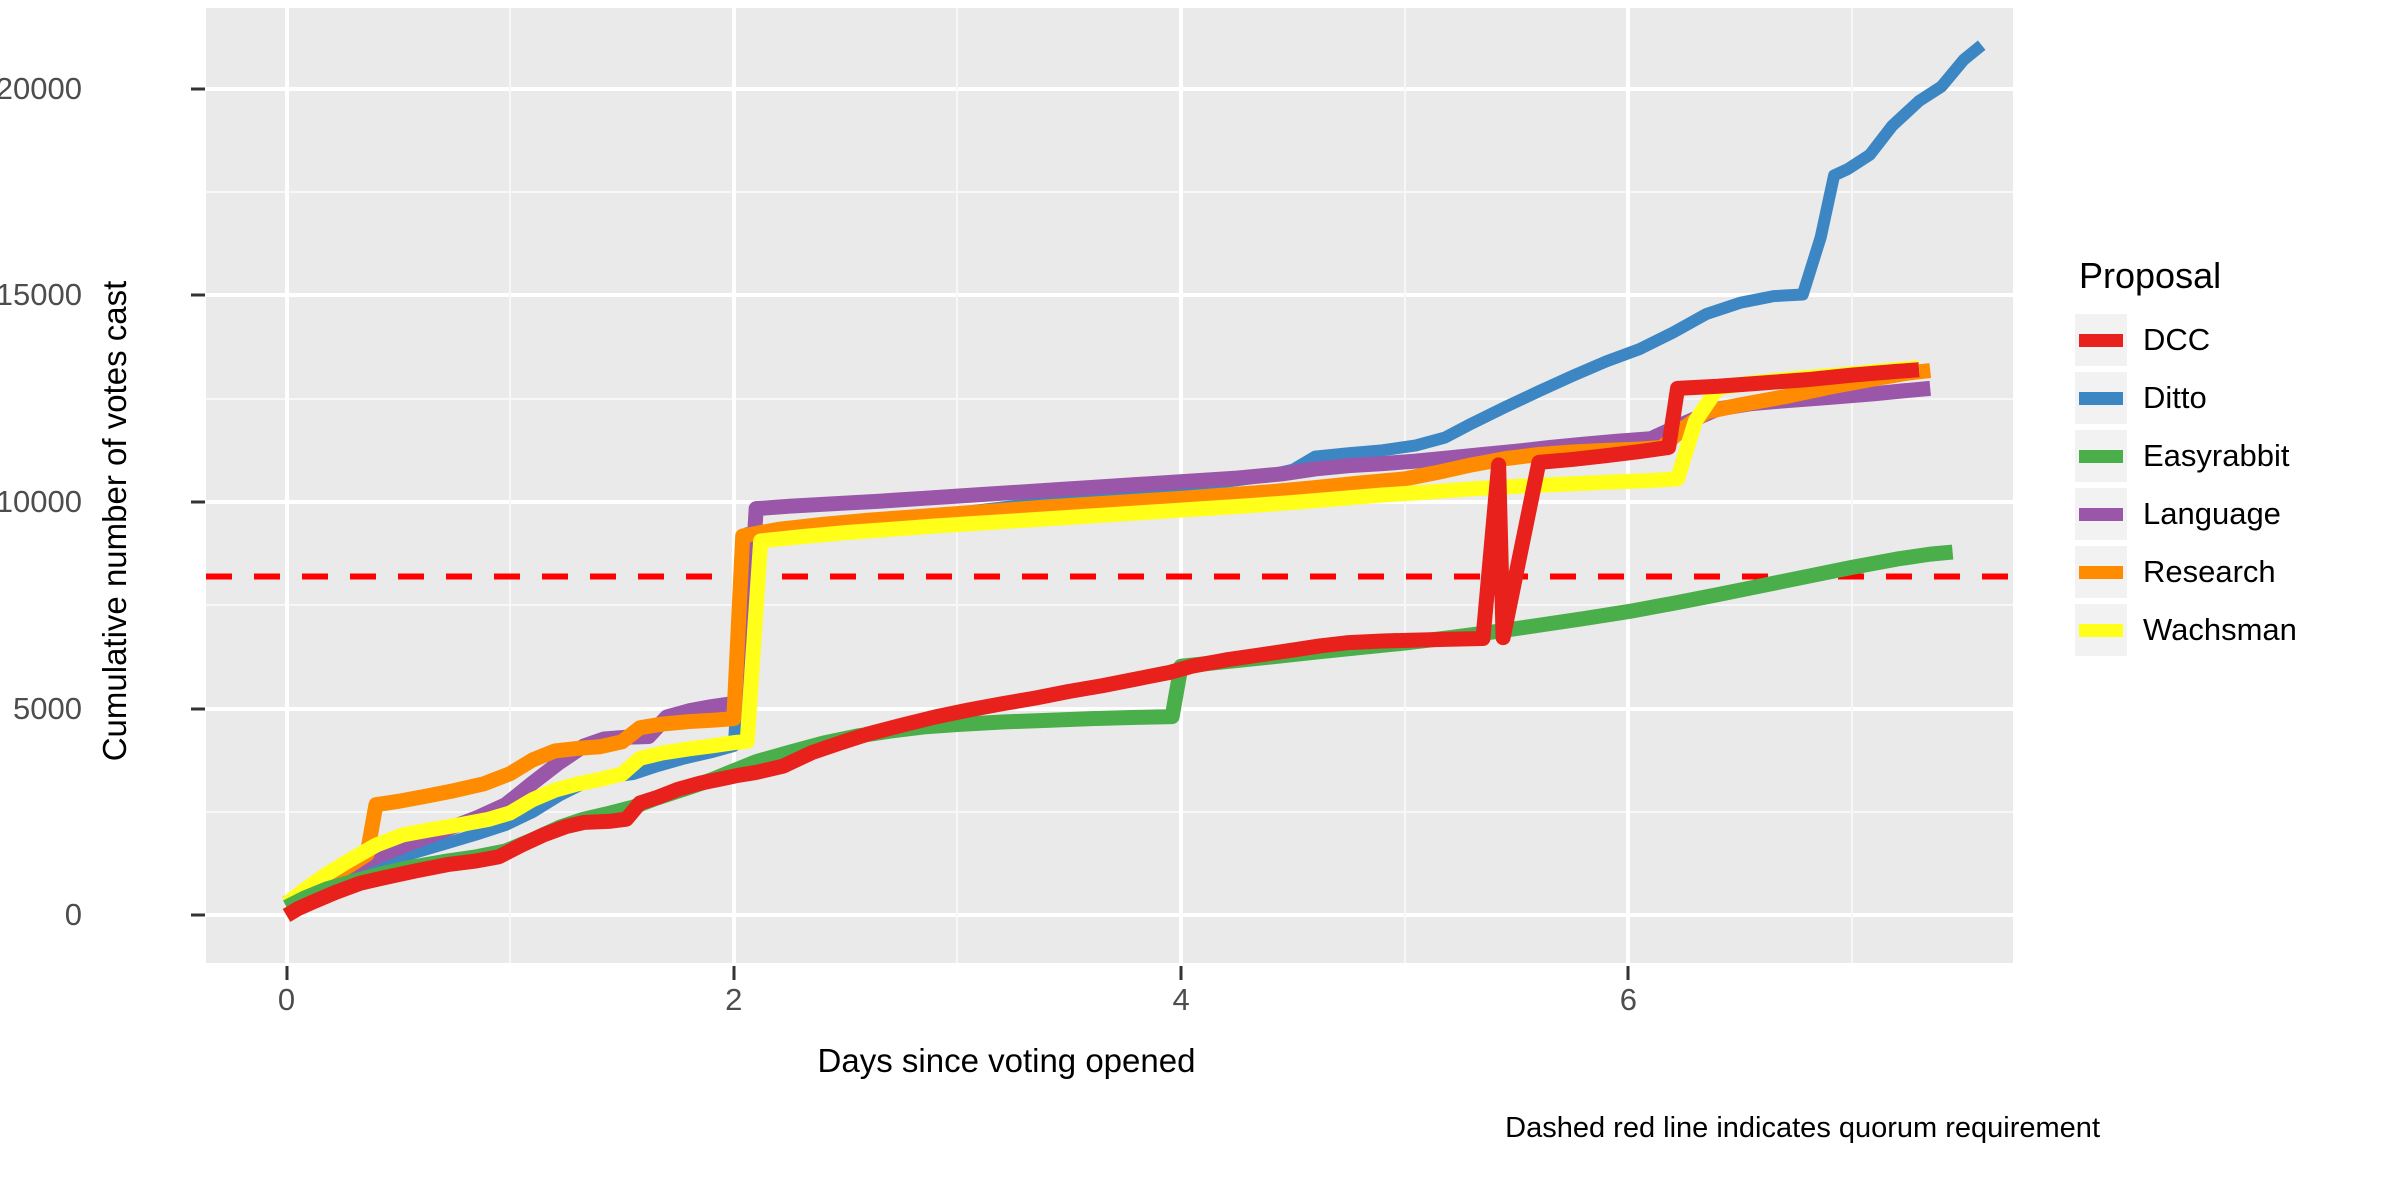 The image size is (2400, 1200). What do you see at coordinates (73, 915) in the screenshot?
I see `y-axis-tick-label: 0` at bounding box center [73, 915].